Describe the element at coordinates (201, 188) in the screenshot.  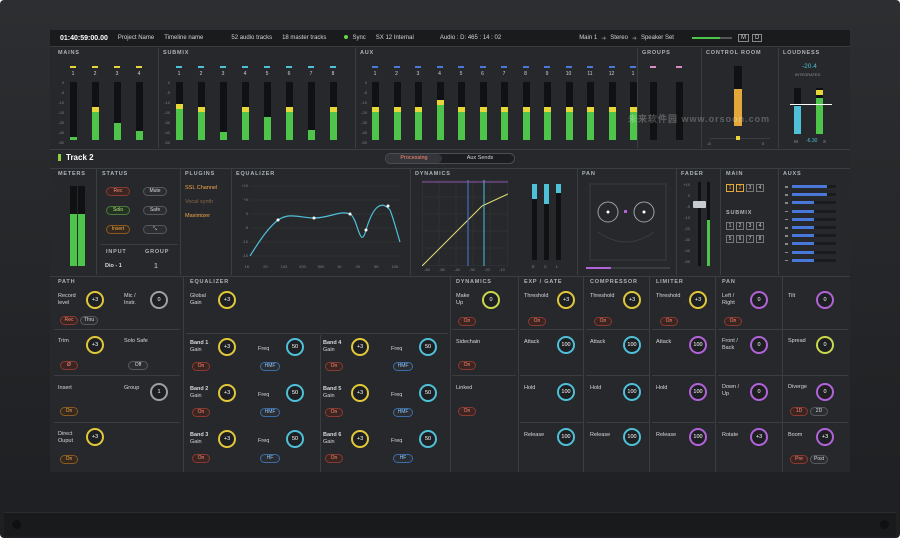
I see `plugin-item: SSL Channel` at that location.